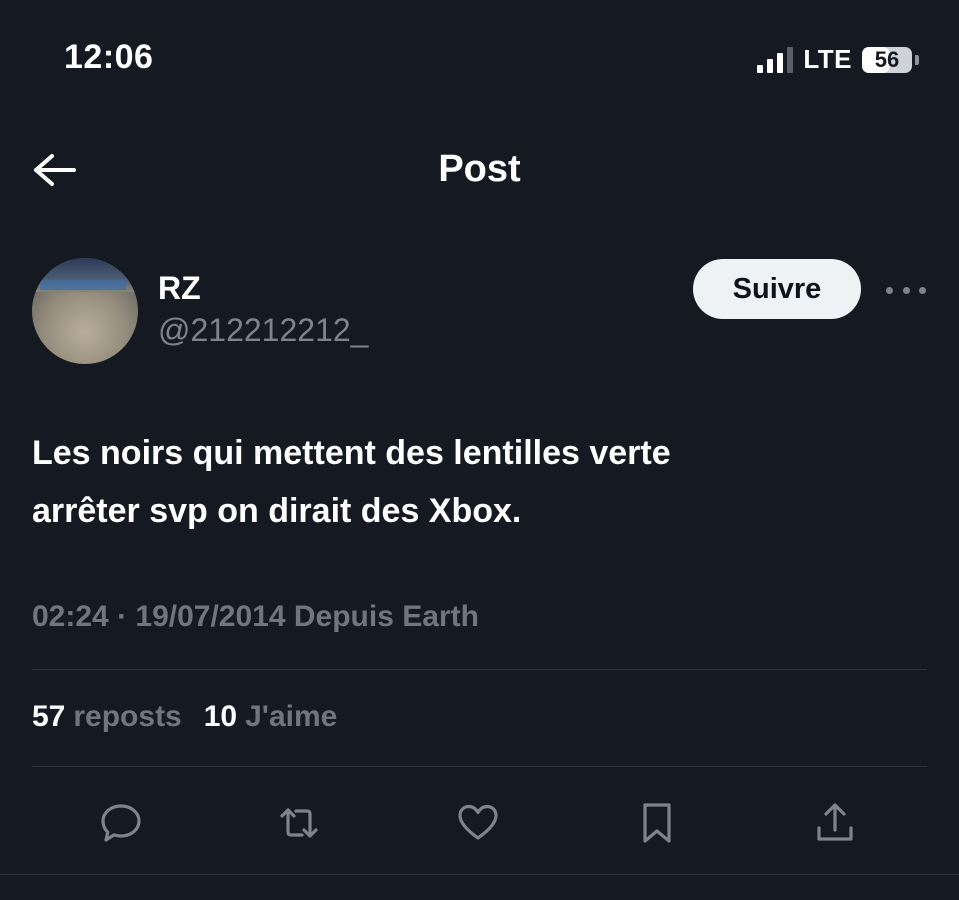  I want to click on post-timestamp: 02:24 · 19/07/2014 Depuis Earth, so click(255, 616).